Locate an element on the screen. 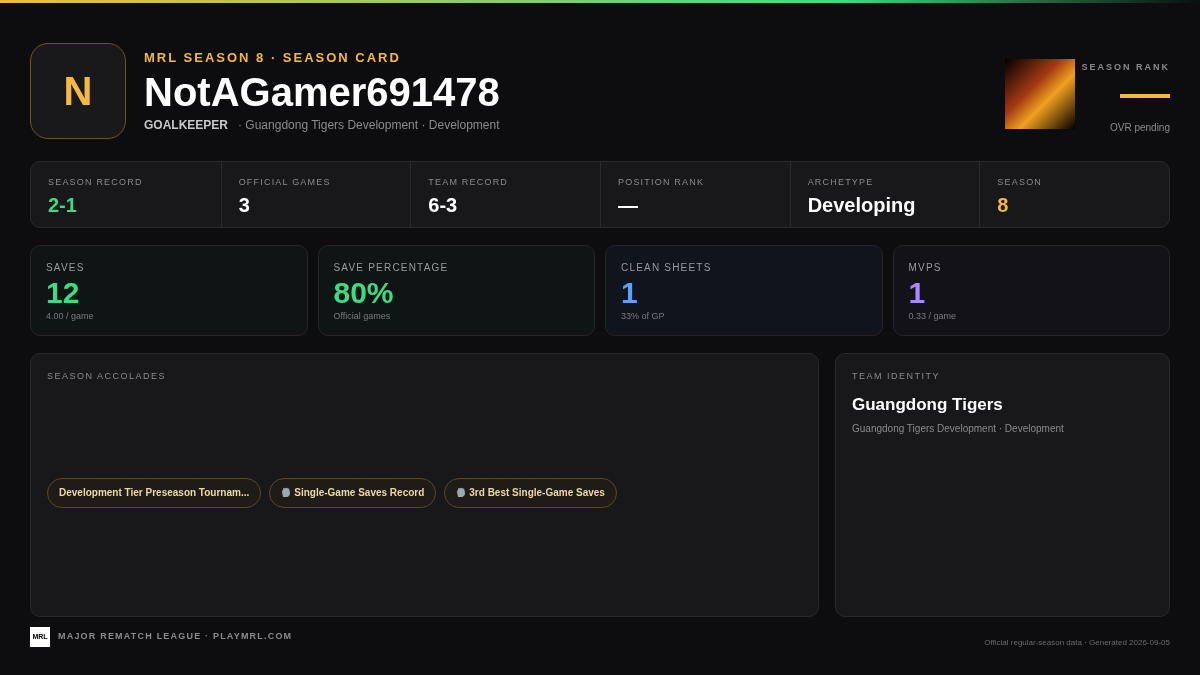  record-value: 2-1 is located at coordinates (63, 205).